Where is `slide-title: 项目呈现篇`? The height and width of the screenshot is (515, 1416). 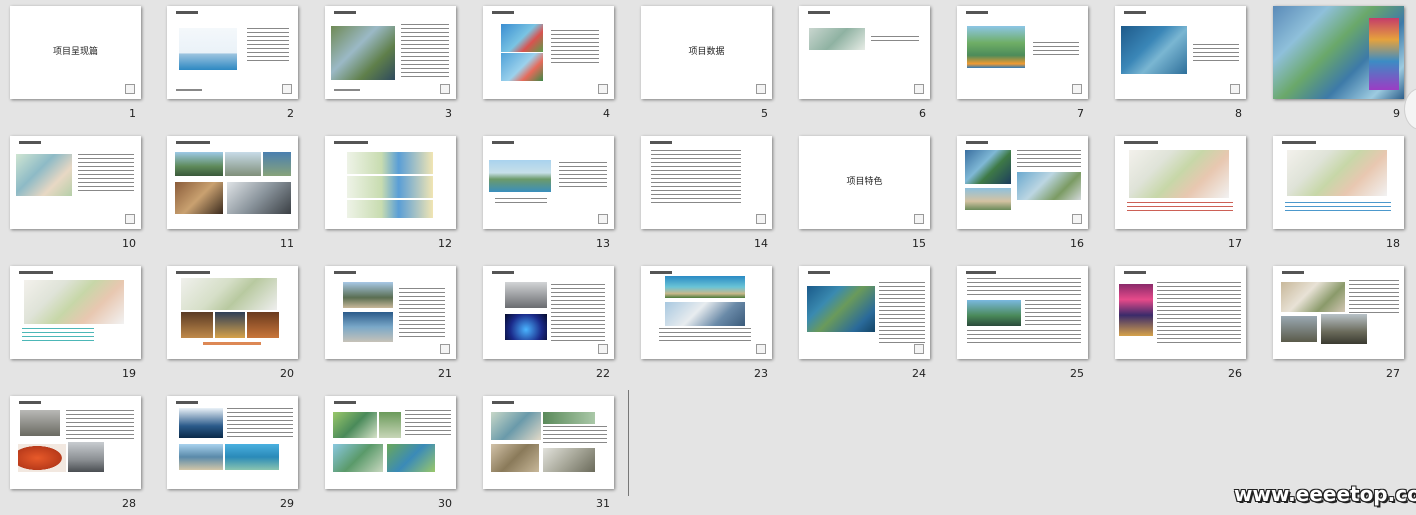 slide-title: 项目呈现篇 is located at coordinates (75, 52).